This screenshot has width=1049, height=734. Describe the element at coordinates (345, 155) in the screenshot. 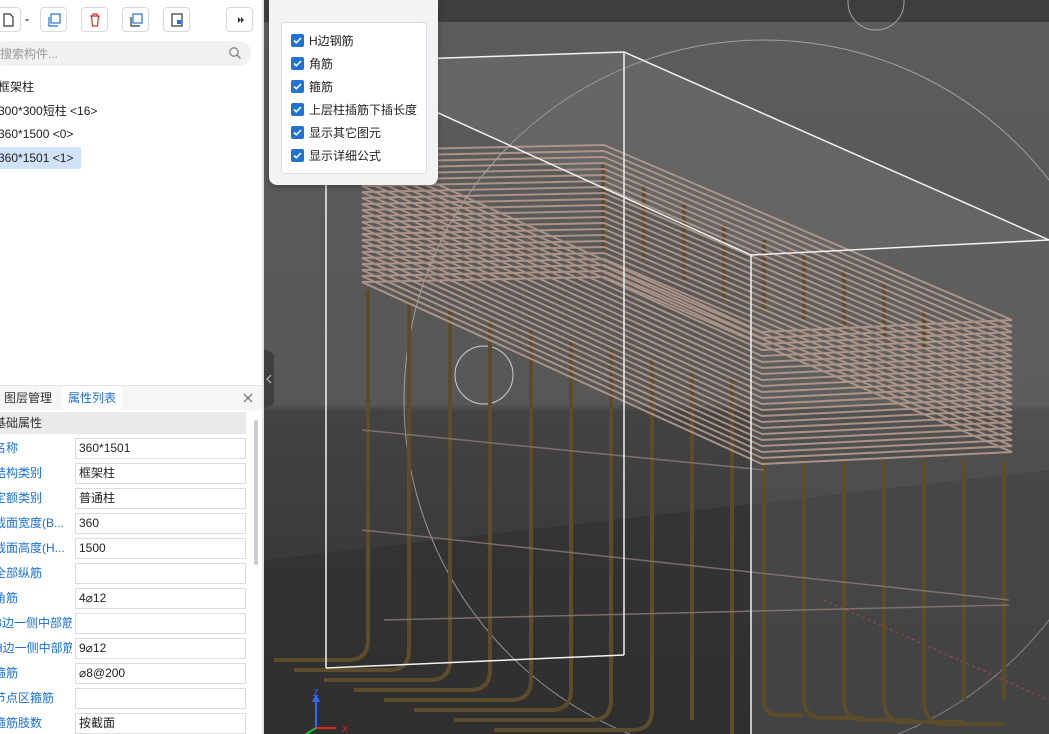

I see `option-label: 显示详细公式` at that location.